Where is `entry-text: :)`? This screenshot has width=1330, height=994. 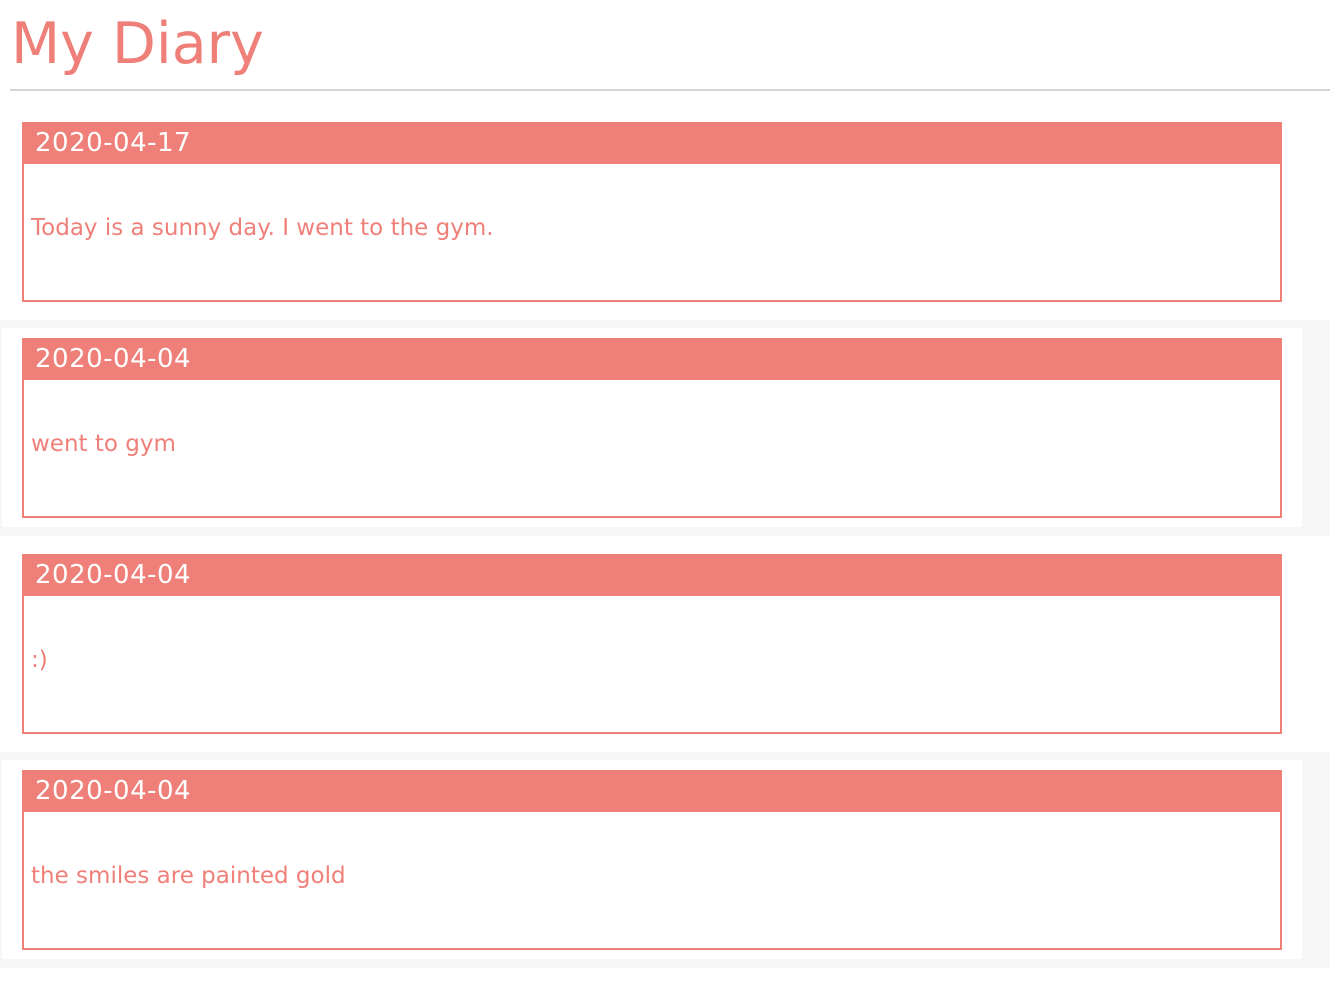
entry-text: :) is located at coordinates (39, 660).